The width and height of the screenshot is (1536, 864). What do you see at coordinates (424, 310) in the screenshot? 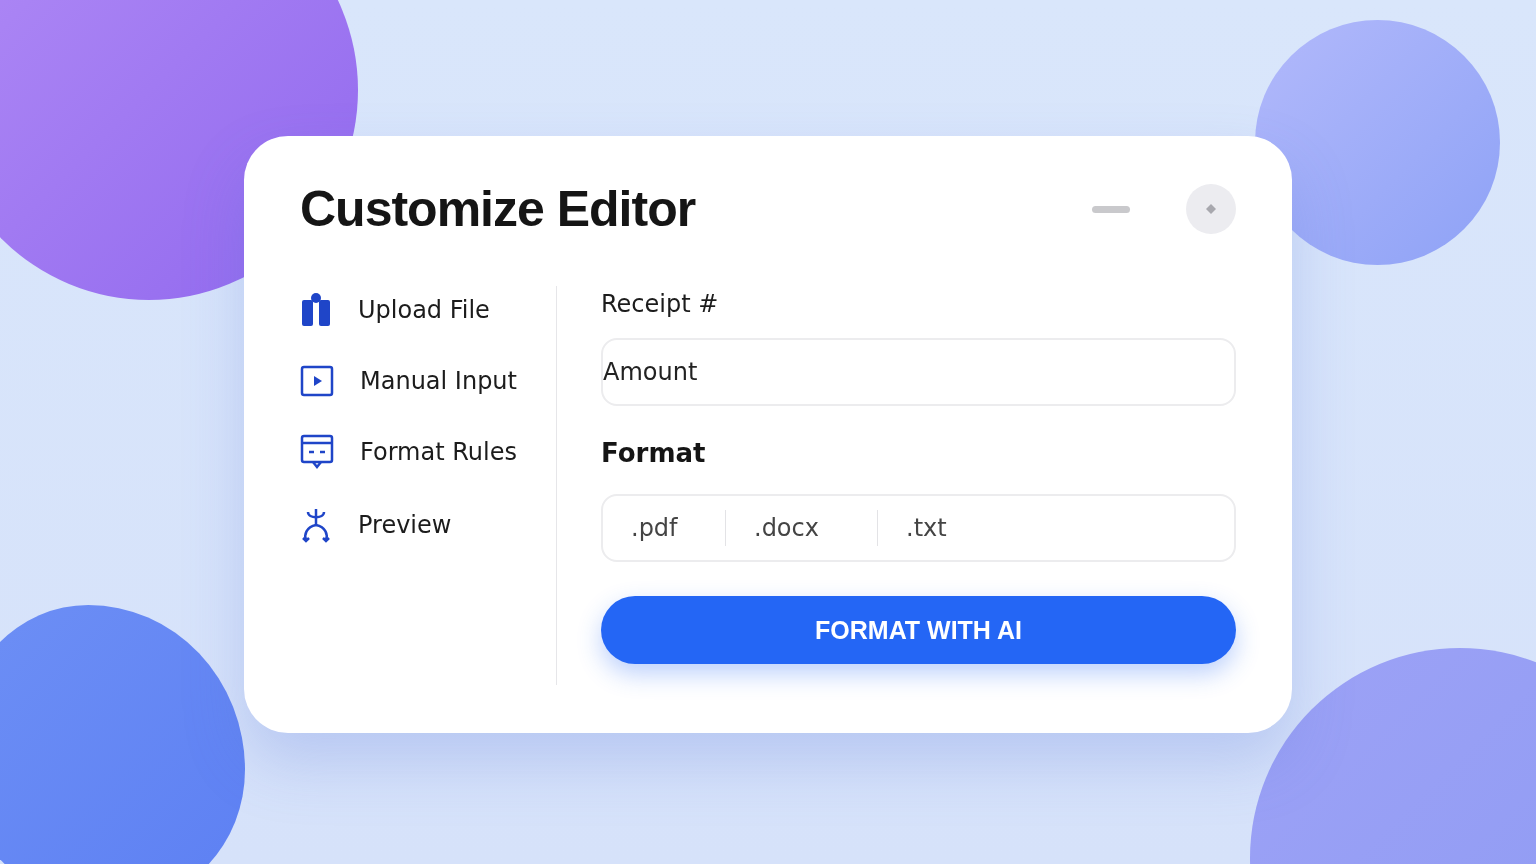
I see `sidebar-item: Upload File` at bounding box center [424, 310].